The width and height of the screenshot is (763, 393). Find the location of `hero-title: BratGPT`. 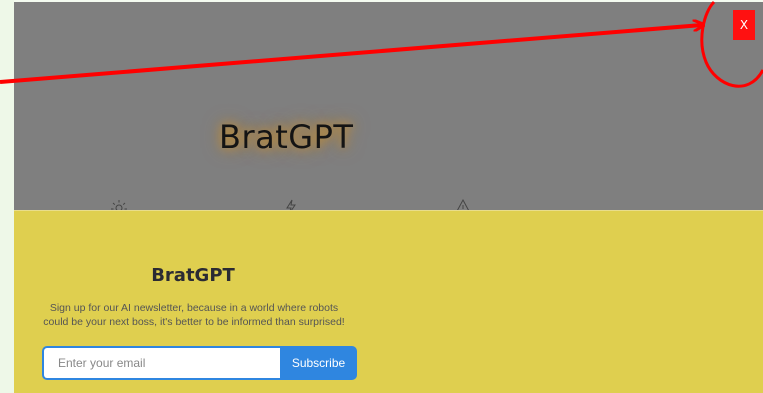

hero-title: BratGPT is located at coordinates (286, 137).